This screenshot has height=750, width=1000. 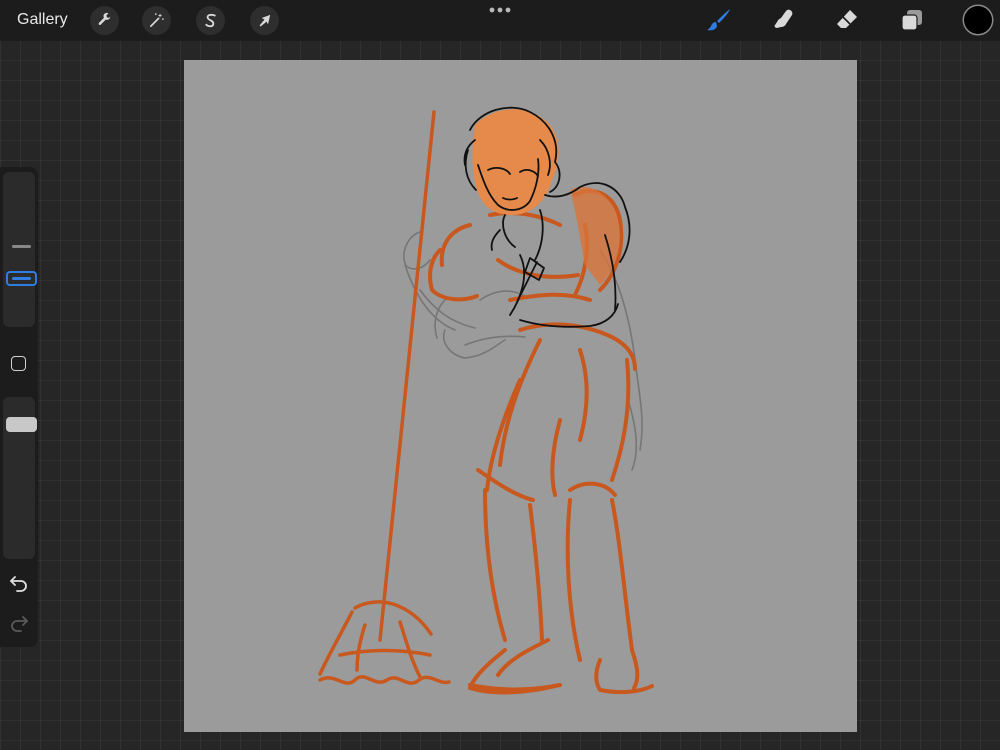 I want to click on redo-icon, so click(x=19, y=623).